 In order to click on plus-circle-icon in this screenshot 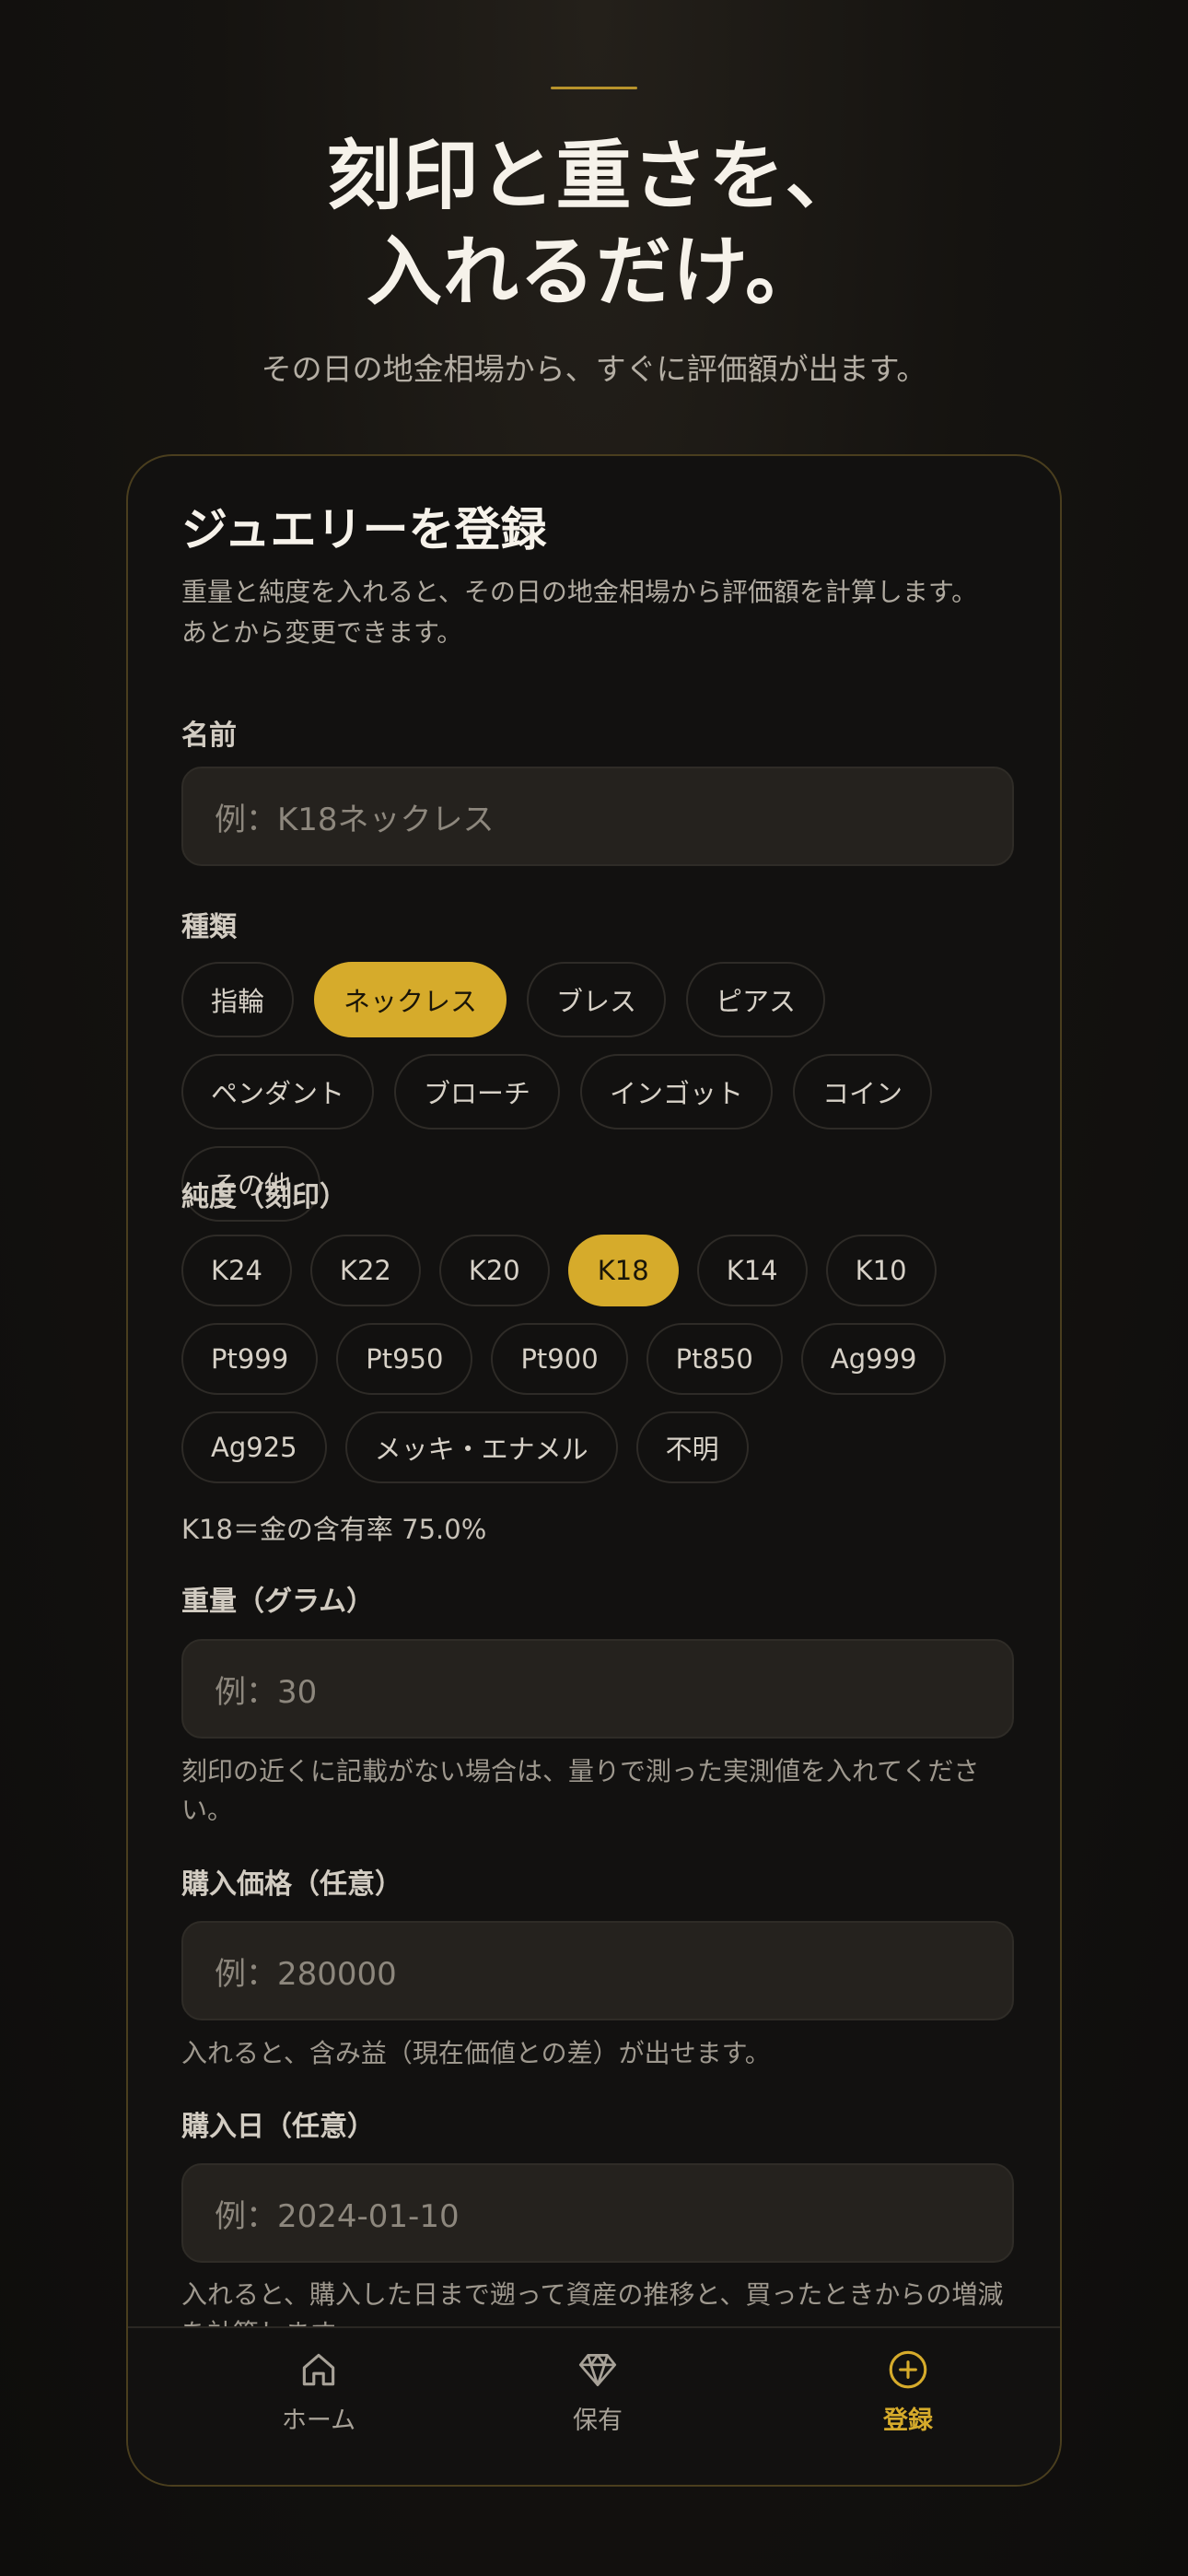, I will do `click(908, 2369)`.